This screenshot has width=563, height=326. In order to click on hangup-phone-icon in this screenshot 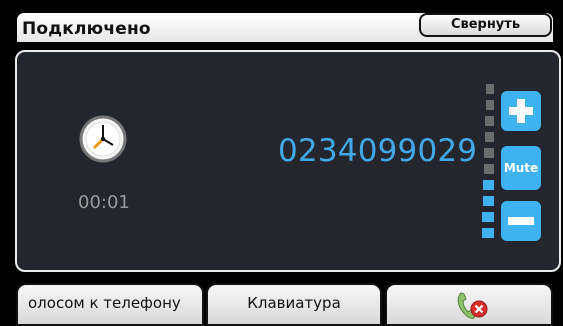, I will do `click(472, 305)`.